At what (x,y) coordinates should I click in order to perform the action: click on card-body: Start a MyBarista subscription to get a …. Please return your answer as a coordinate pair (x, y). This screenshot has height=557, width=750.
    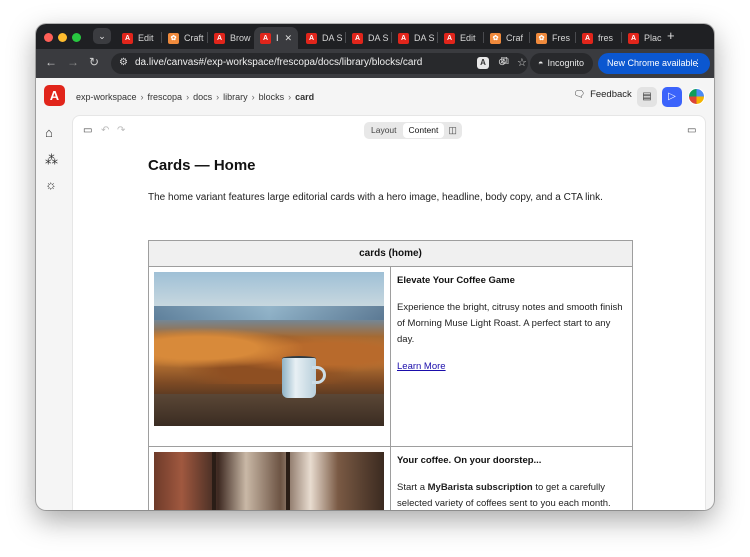
    Looking at the image, I should click on (511, 495).